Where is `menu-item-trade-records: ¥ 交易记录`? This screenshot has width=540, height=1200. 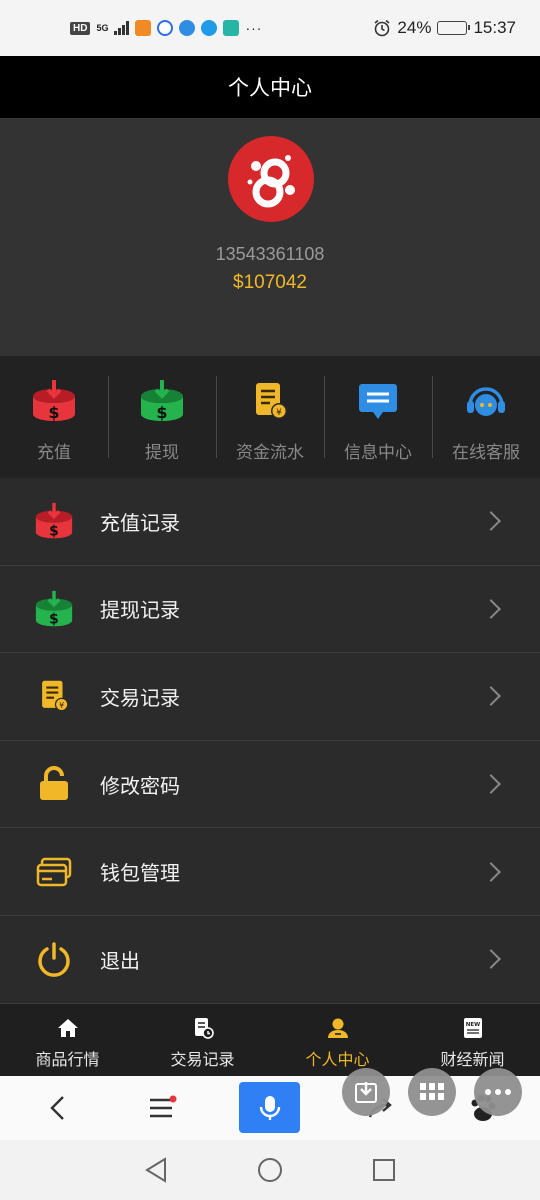
menu-item-trade-records: ¥ 交易记录 is located at coordinates (270, 697).